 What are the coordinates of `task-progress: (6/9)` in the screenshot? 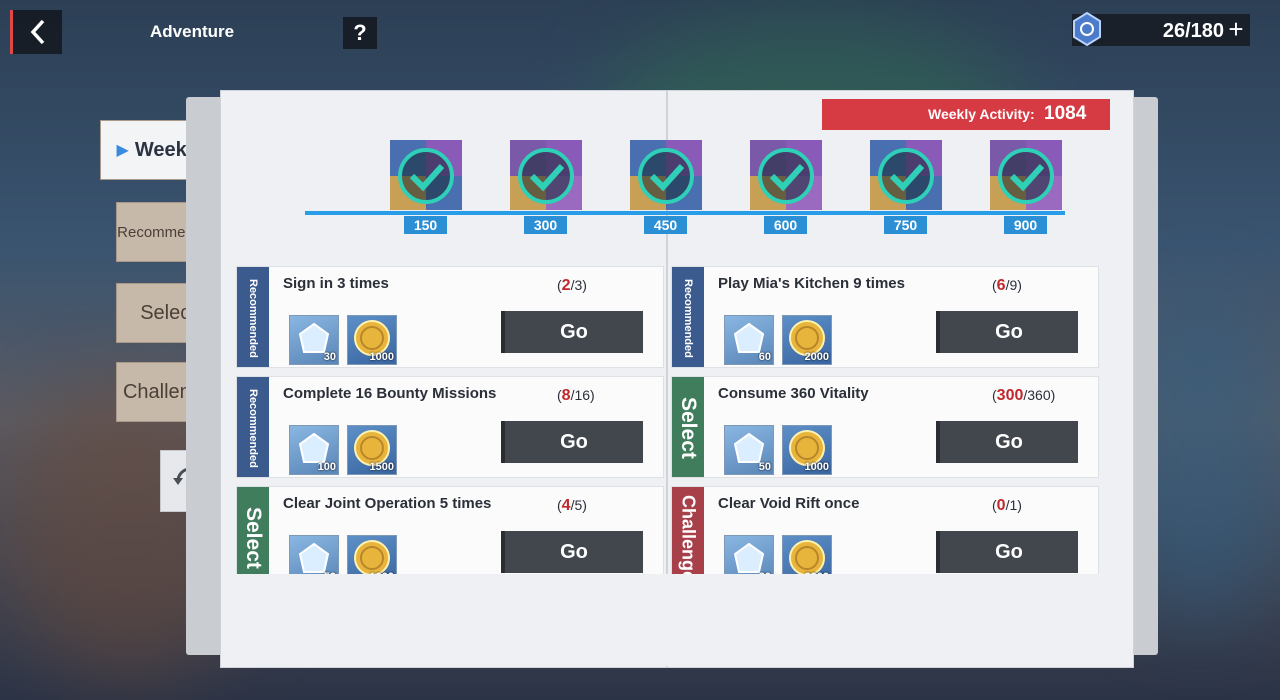 It's located at (1007, 286).